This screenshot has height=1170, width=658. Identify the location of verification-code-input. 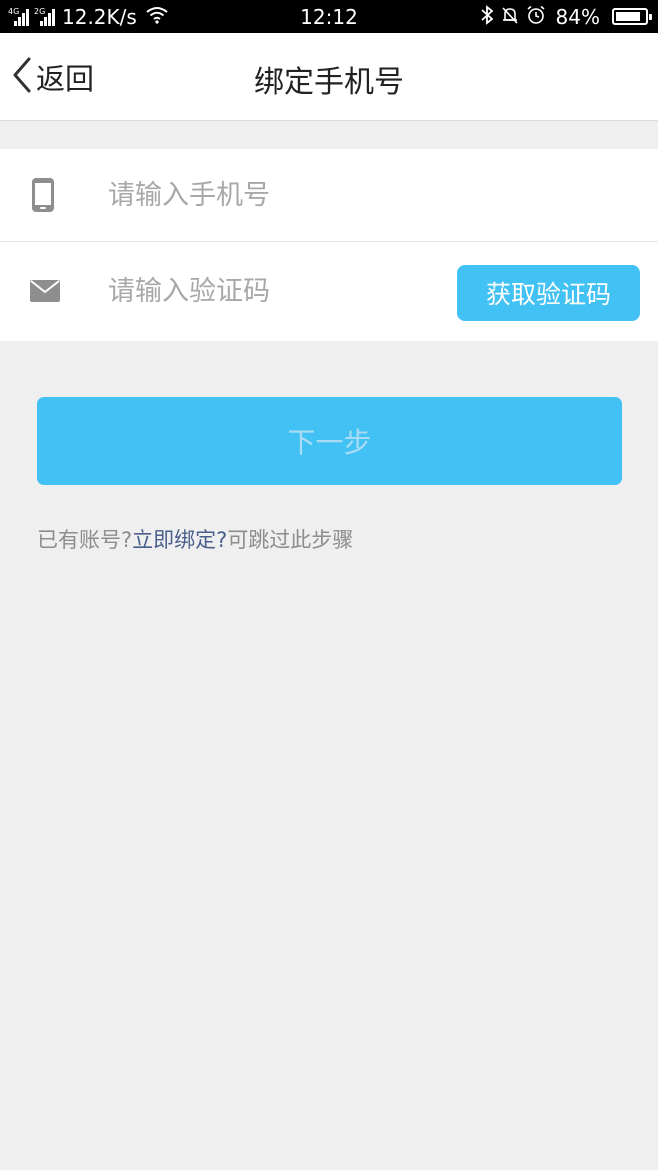
(273, 291).